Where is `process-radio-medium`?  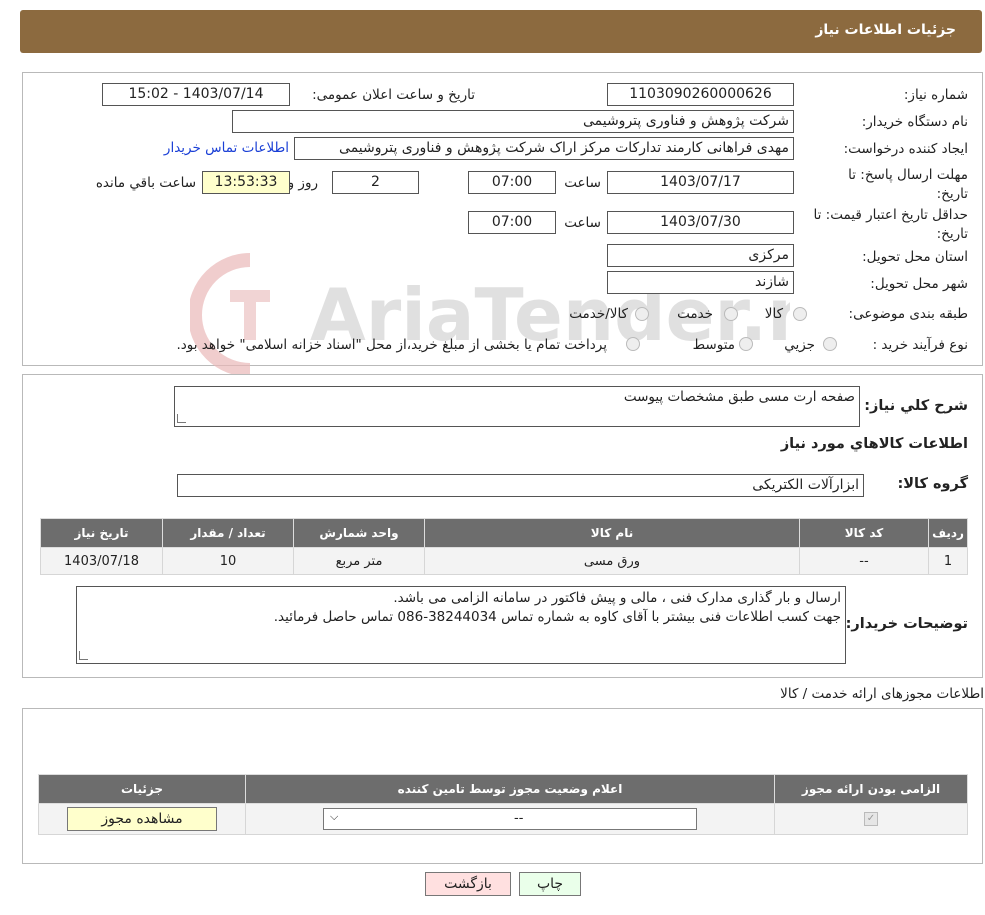
process-radio-medium is located at coordinates (746, 344).